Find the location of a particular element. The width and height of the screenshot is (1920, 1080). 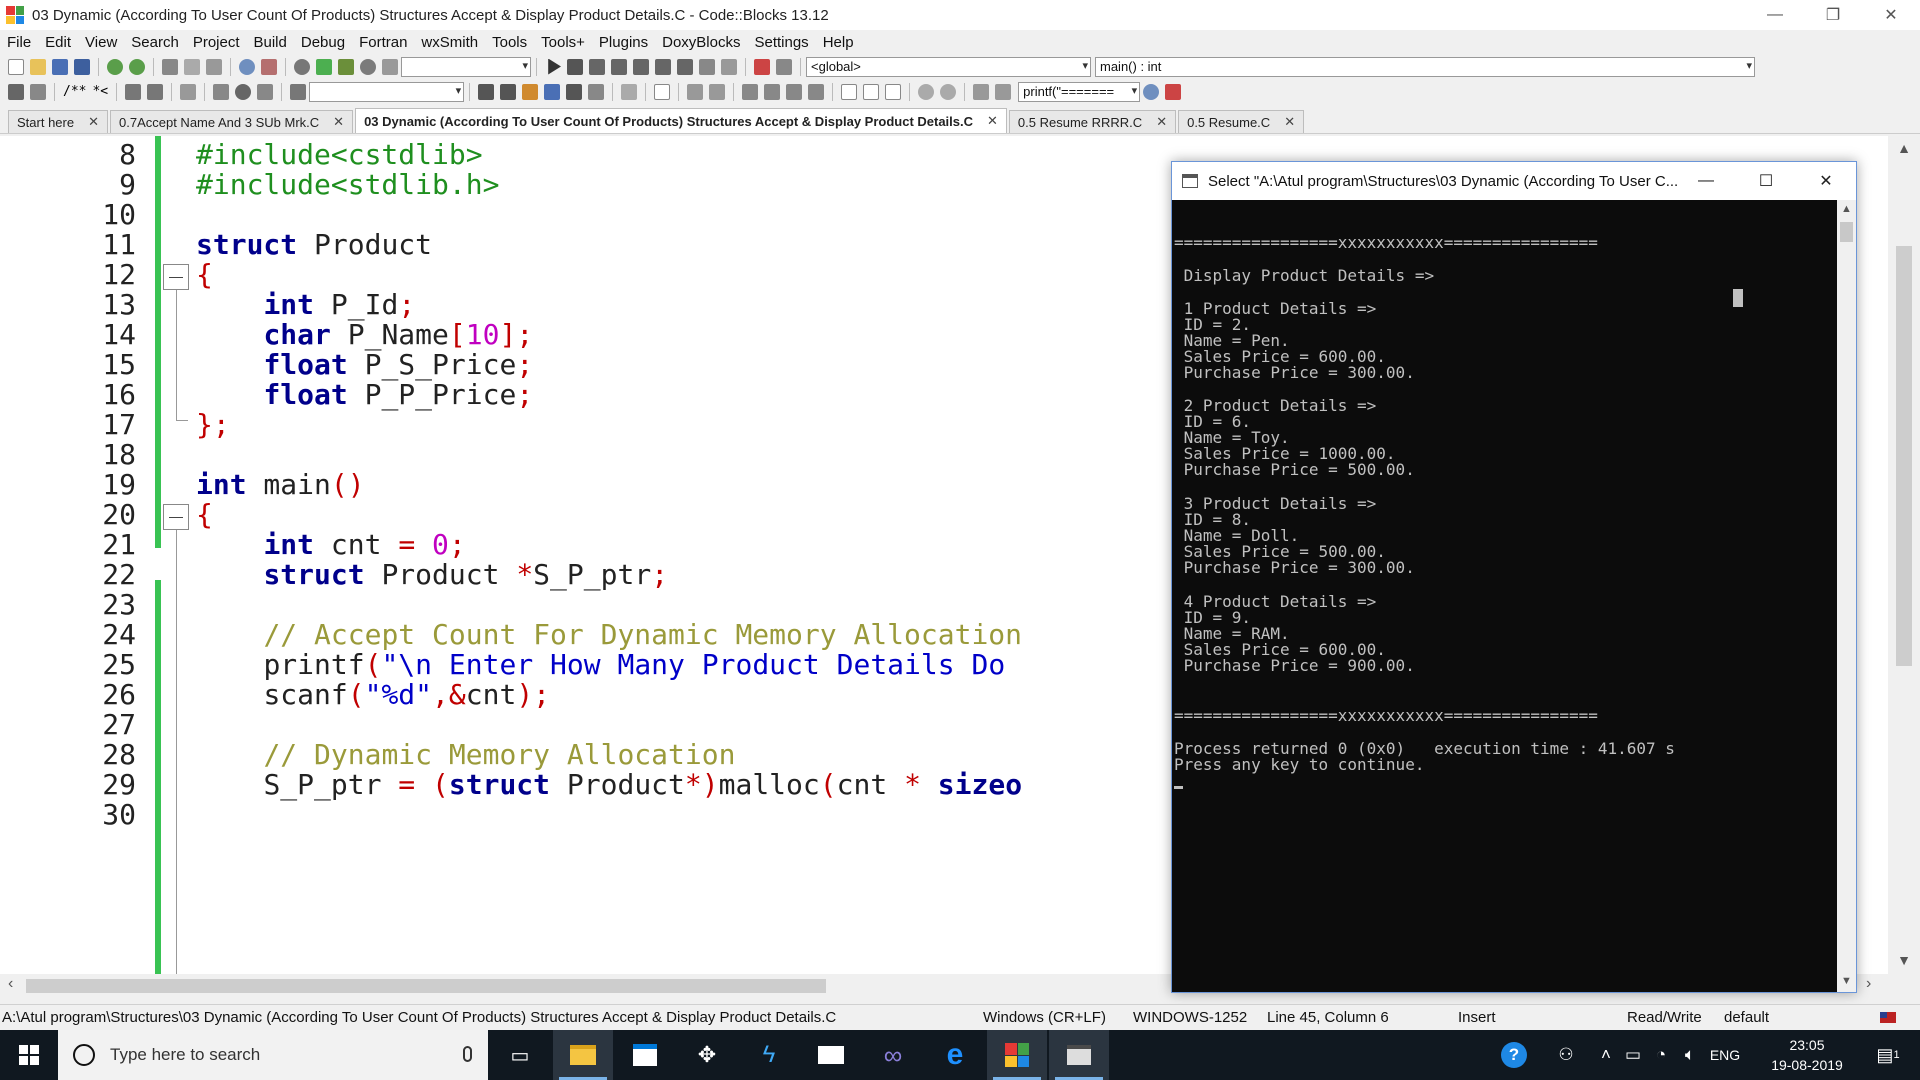

next-icon is located at coordinates (508, 91).